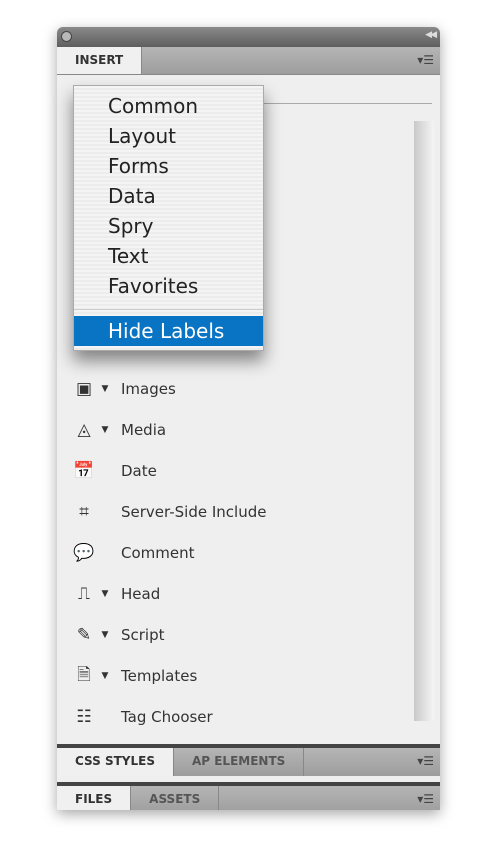  I want to click on menu-item-text: Text, so click(168, 256).